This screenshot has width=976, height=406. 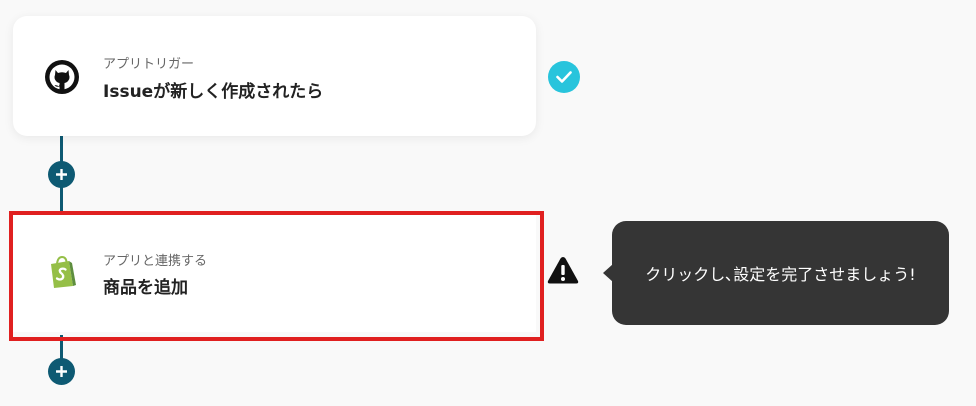 I want to click on step-type-label: アプリトリガー, so click(x=149, y=64).